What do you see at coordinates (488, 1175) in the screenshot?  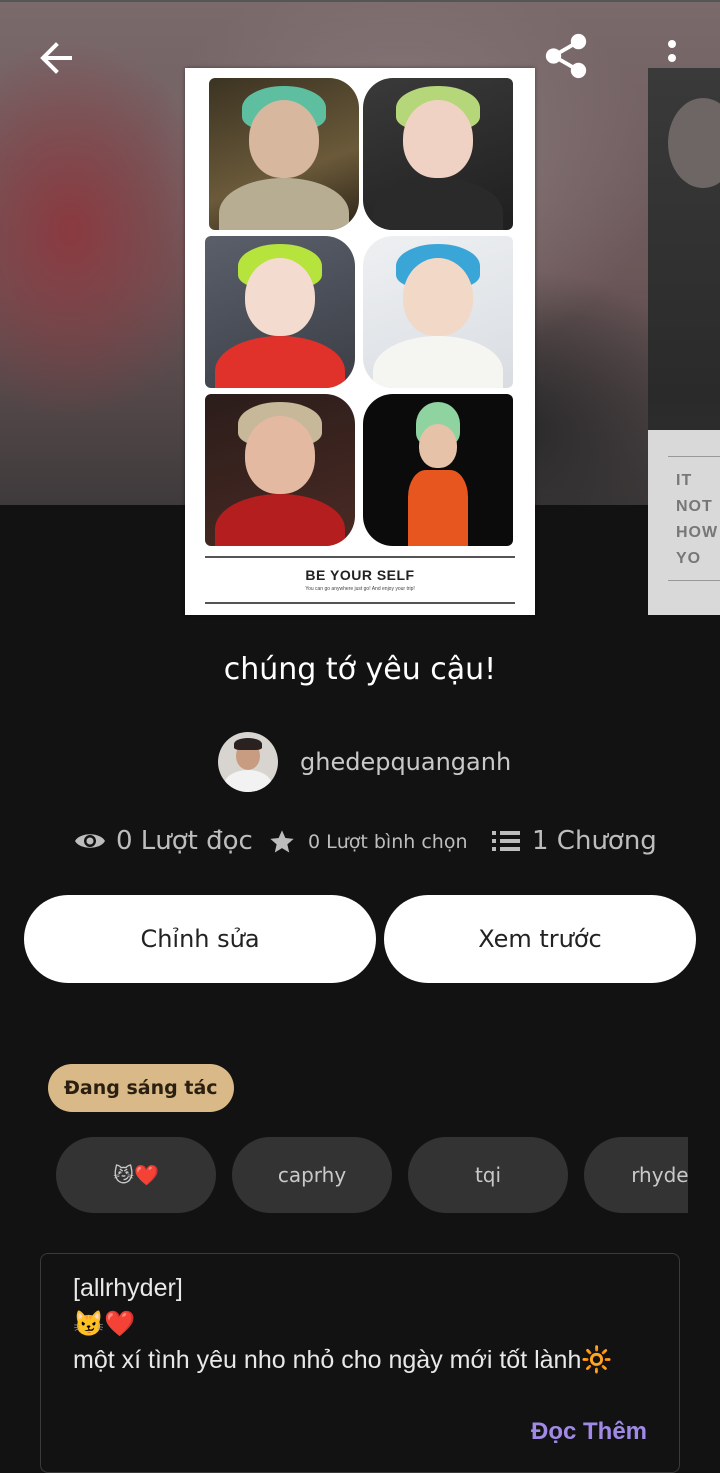 I see `tag-chip: tqi` at bounding box center [488, 1175].